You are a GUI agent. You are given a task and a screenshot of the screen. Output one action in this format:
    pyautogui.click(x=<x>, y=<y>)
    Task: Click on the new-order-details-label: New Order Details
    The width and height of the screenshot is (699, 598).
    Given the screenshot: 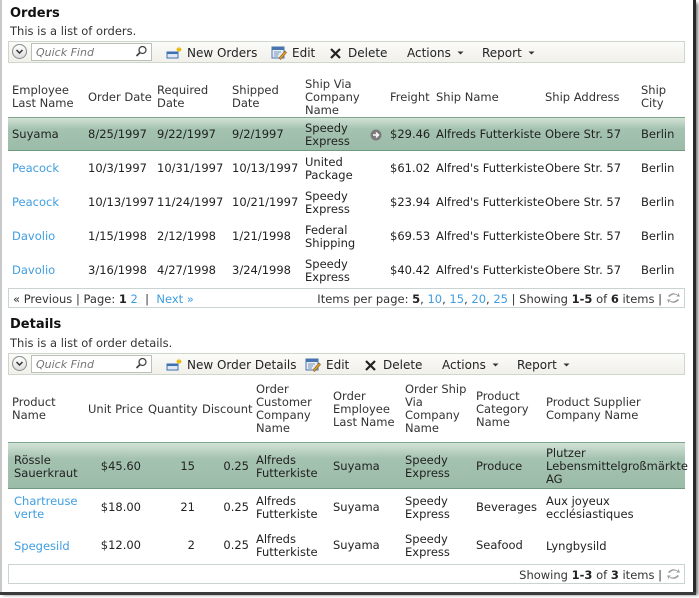 What is the action you would take?
    pyautogui.click(x=242, y=365)
    